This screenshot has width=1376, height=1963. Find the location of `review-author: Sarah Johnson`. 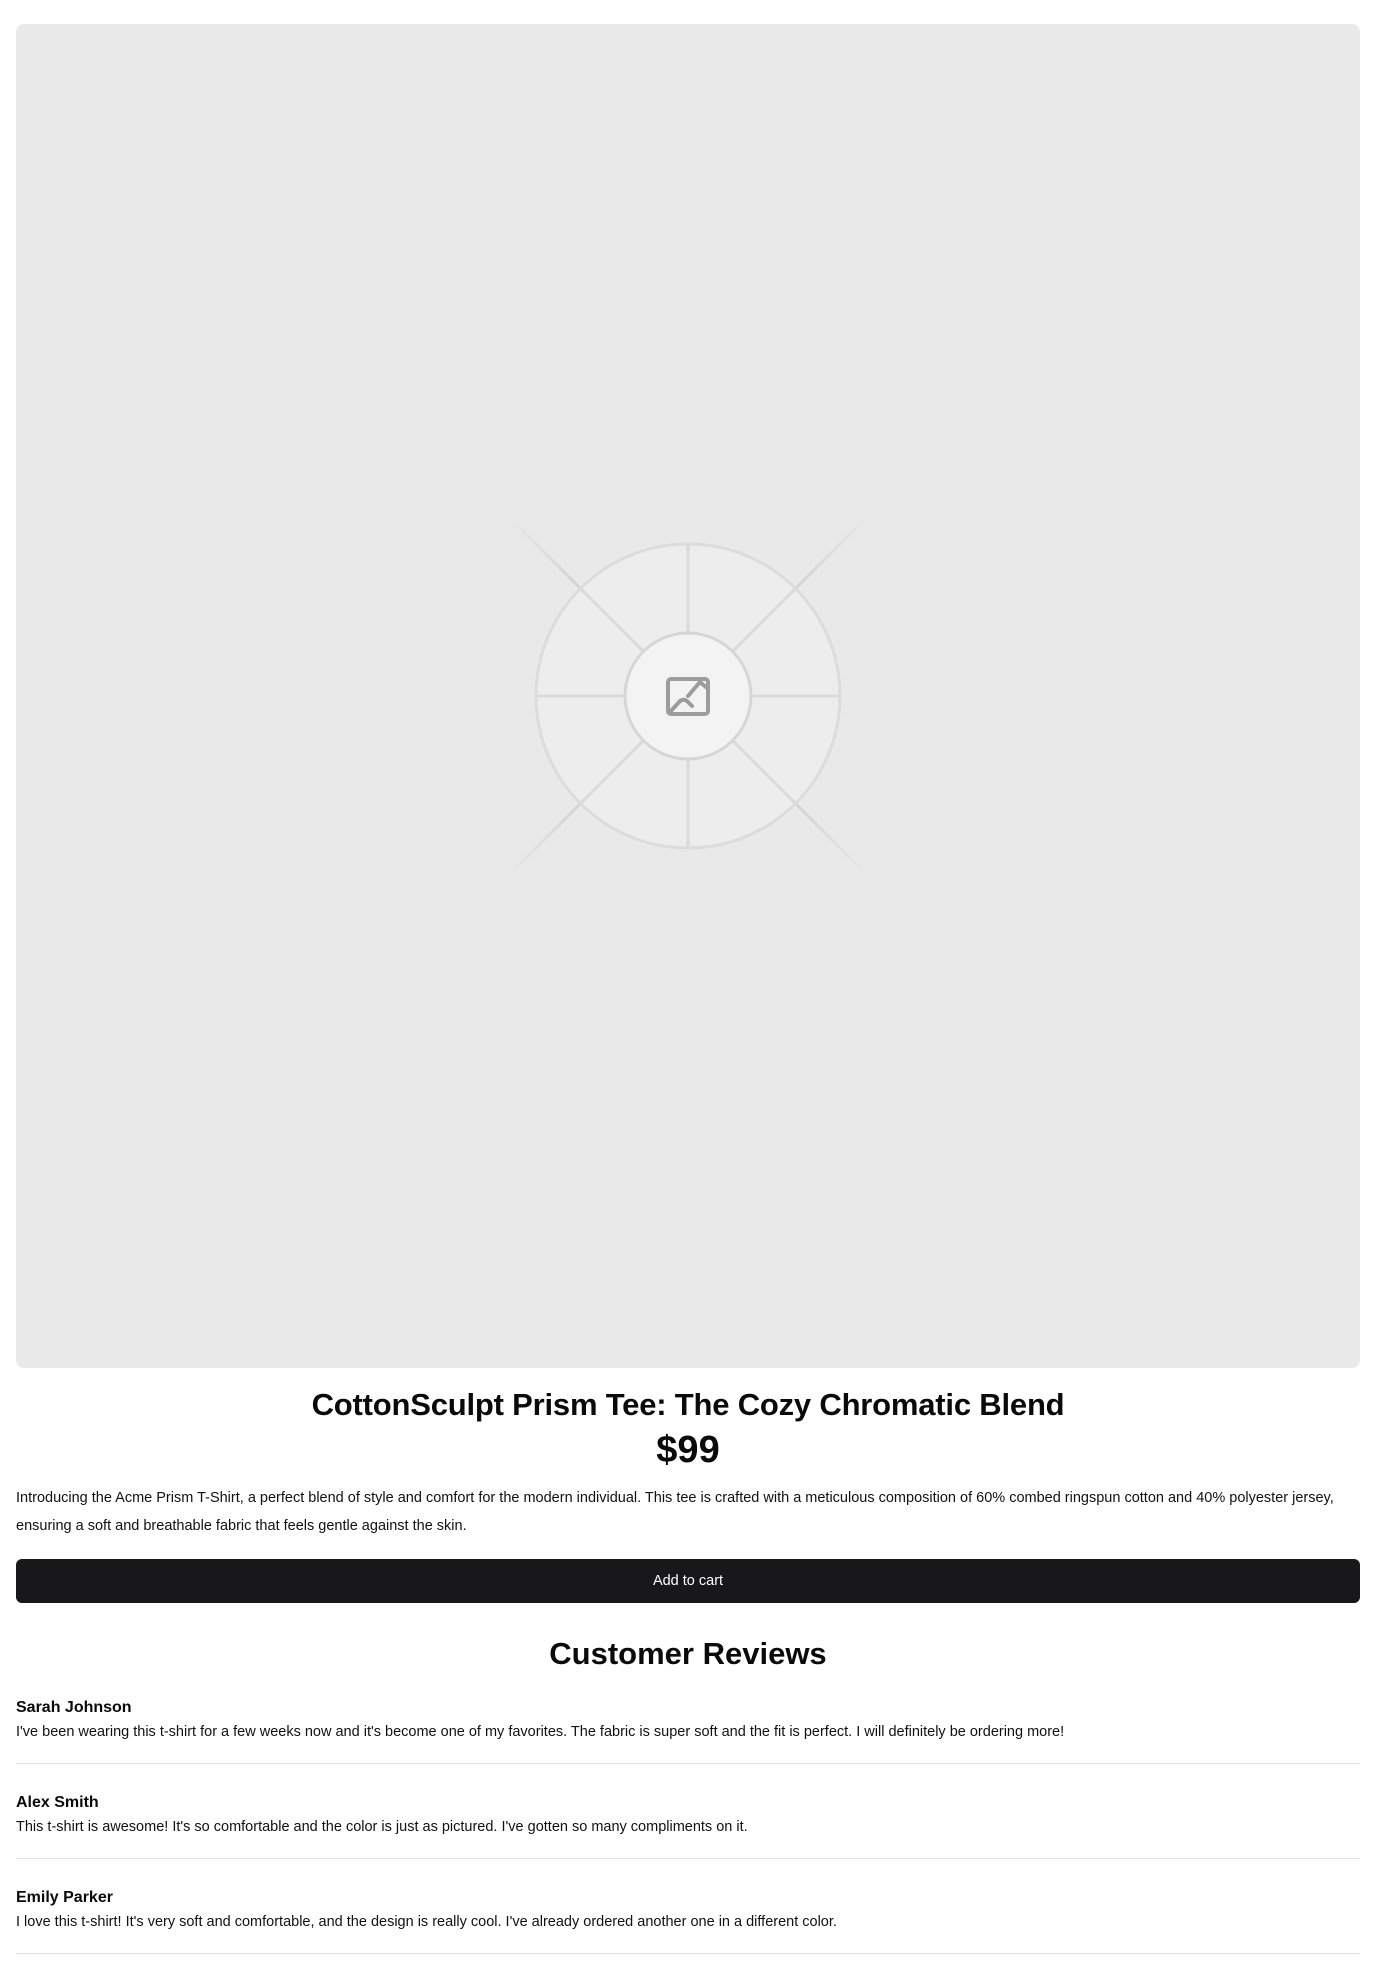

review-author: Sarah Johnson is located at coordinates (74, 1707).